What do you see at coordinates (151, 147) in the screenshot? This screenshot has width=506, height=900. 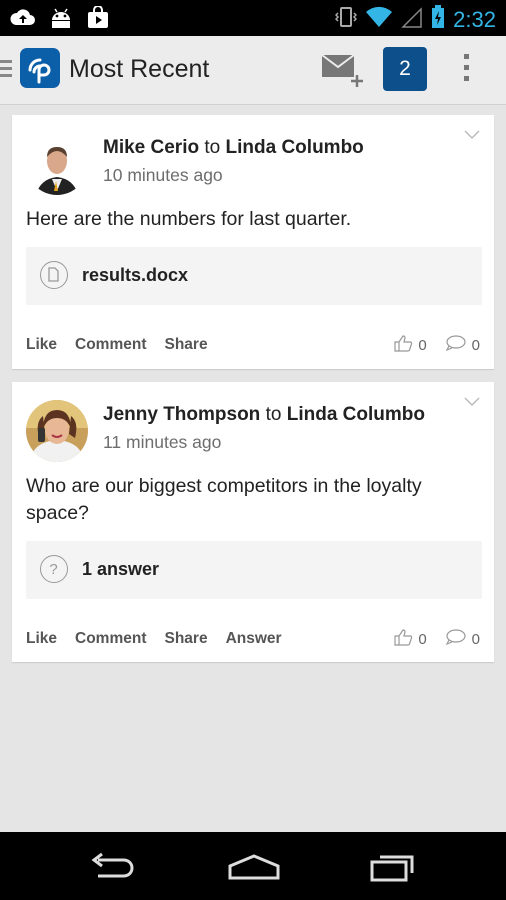 I see `author-name: Mike Cerio` at bounding box center [151, 147].